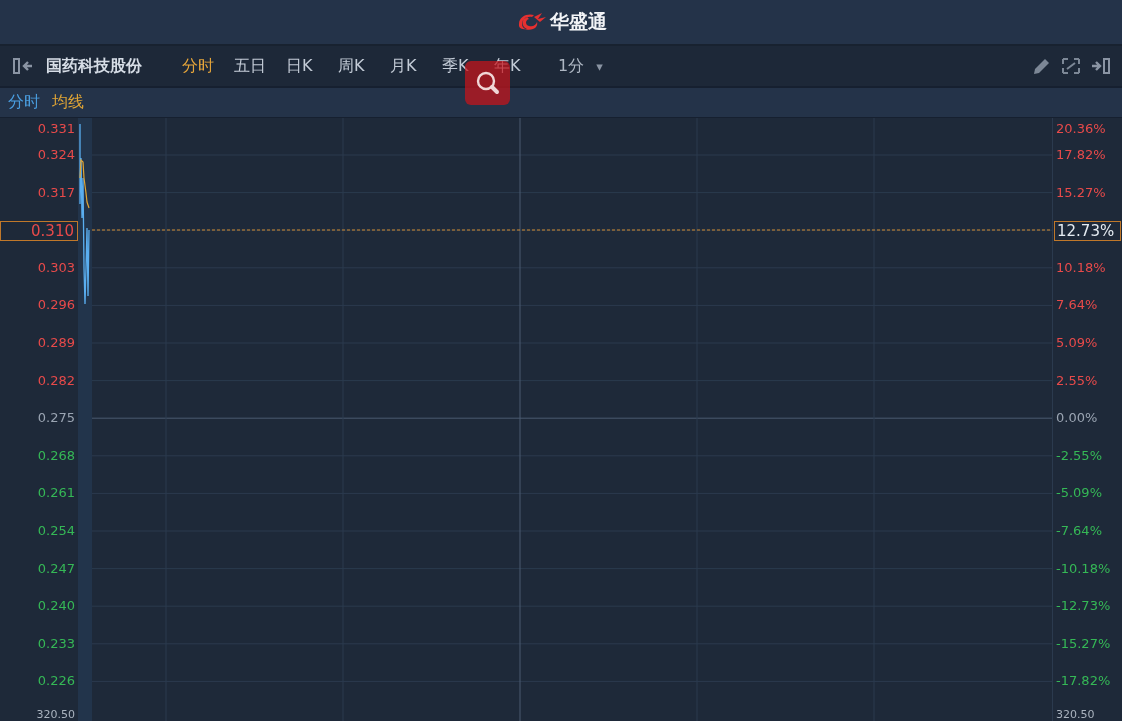 The width and height of the screenshot is (1122, 721). Describe the element at coordinates (1079, 493) in the screenshot. I see `change-tick-label: -5.09%` at that location.